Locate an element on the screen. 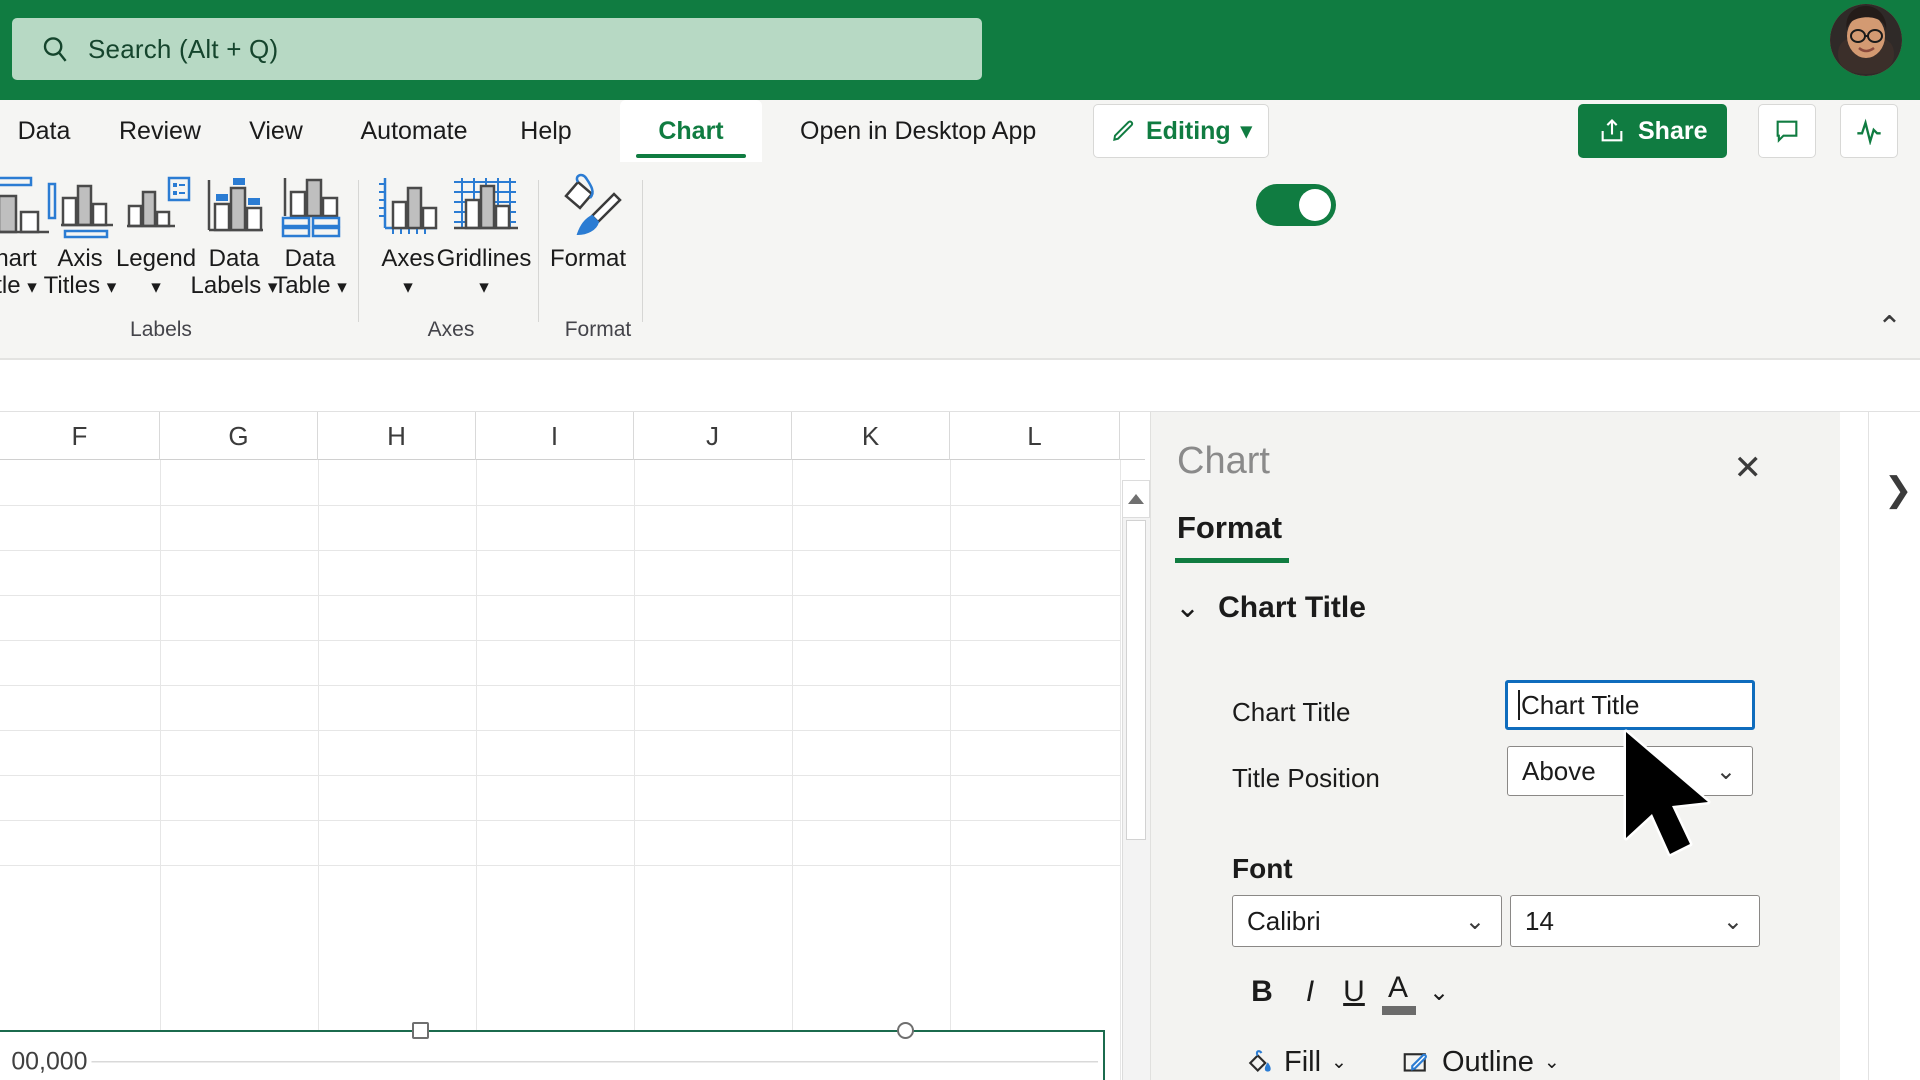  search-input: Search (Alt + Q) is located at coordinates (497, 49).